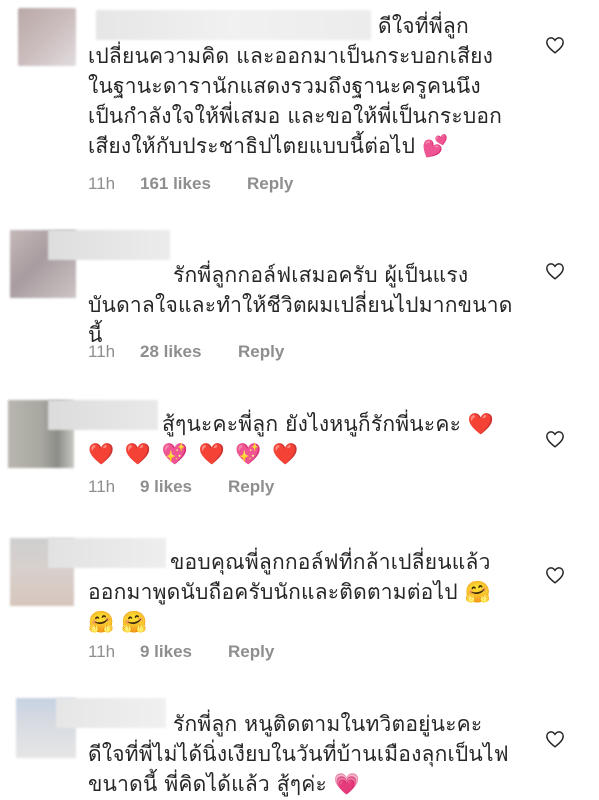 The width and height of the screenshot is (599, 800). What do you see at coordinates (109, 245) in the screenshot?
I see `username-blurred` at bounding box center [109, 245].